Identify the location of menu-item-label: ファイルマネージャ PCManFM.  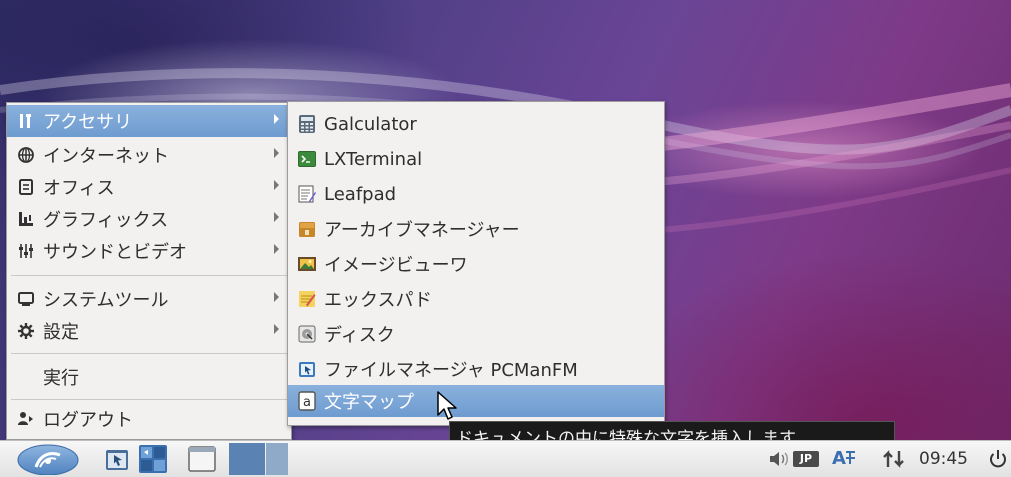
(451, 370).